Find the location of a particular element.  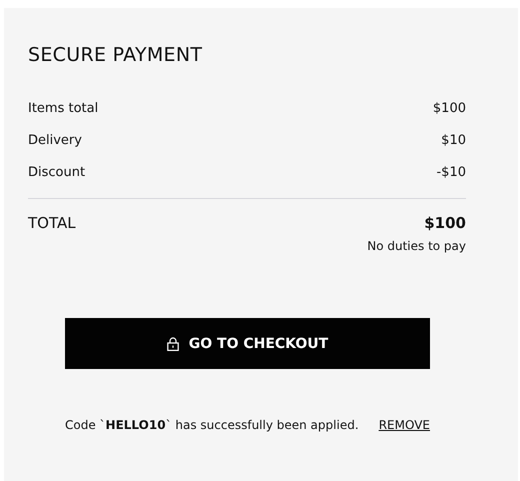

summary-value: $100 is located at coordinates (449, 108).